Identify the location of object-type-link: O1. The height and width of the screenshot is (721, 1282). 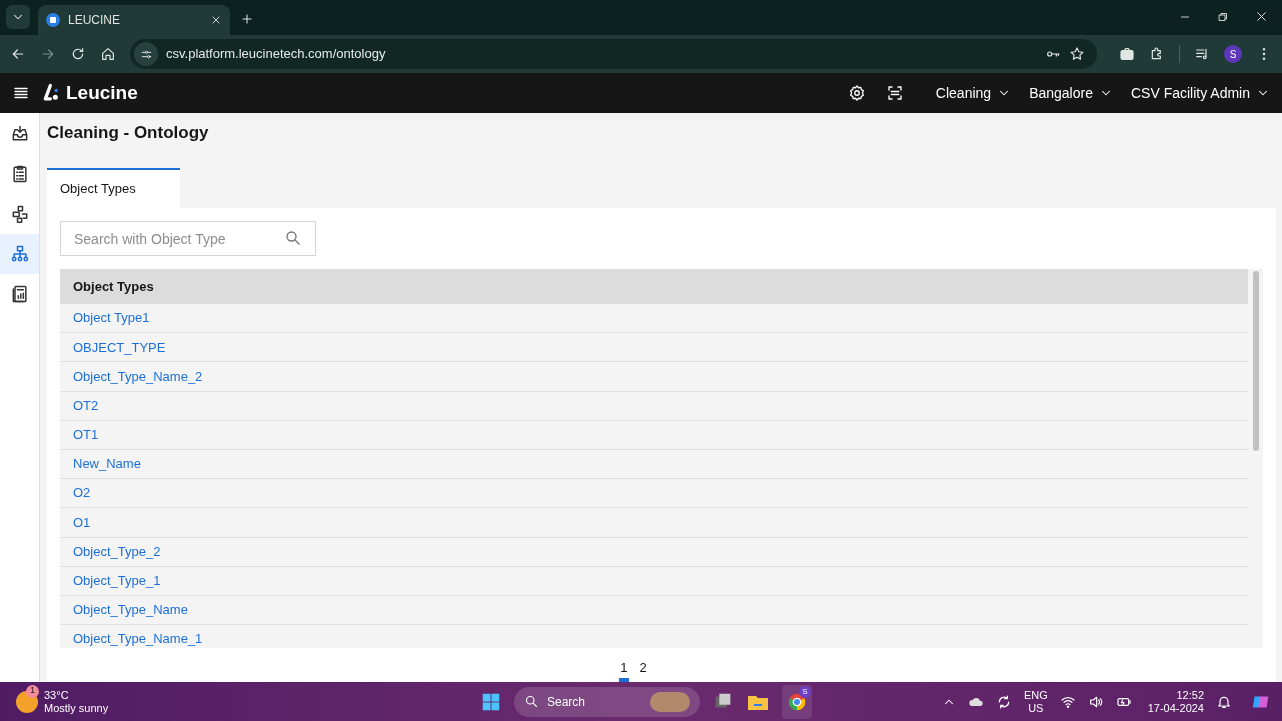
(82, 522).